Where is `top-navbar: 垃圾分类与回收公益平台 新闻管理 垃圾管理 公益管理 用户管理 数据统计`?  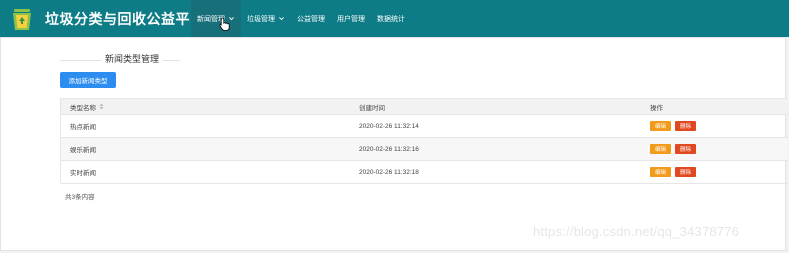
top-navbar: 垃圾分类与回收公益平台 新闻管理 垃圾管理 公益管理 用户管理 数据统计 is located at coordinates (394, 18).